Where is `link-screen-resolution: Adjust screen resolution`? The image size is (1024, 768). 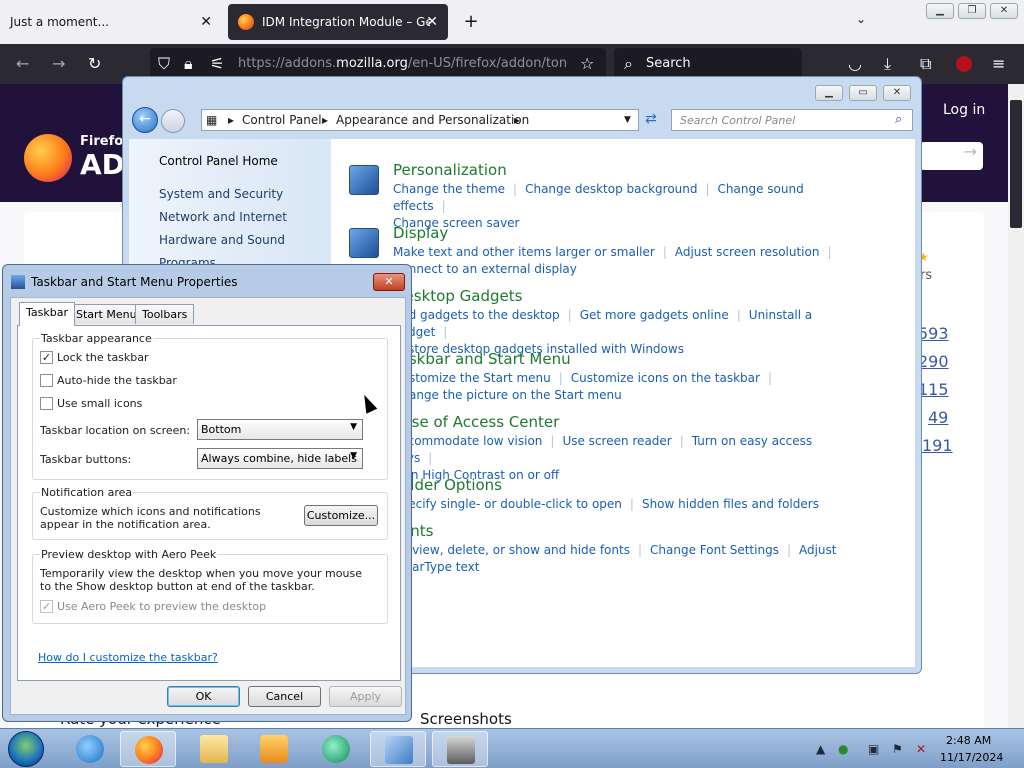 link-screen-resolution: Adjust screen resolution is located at coordinates (747, 252).